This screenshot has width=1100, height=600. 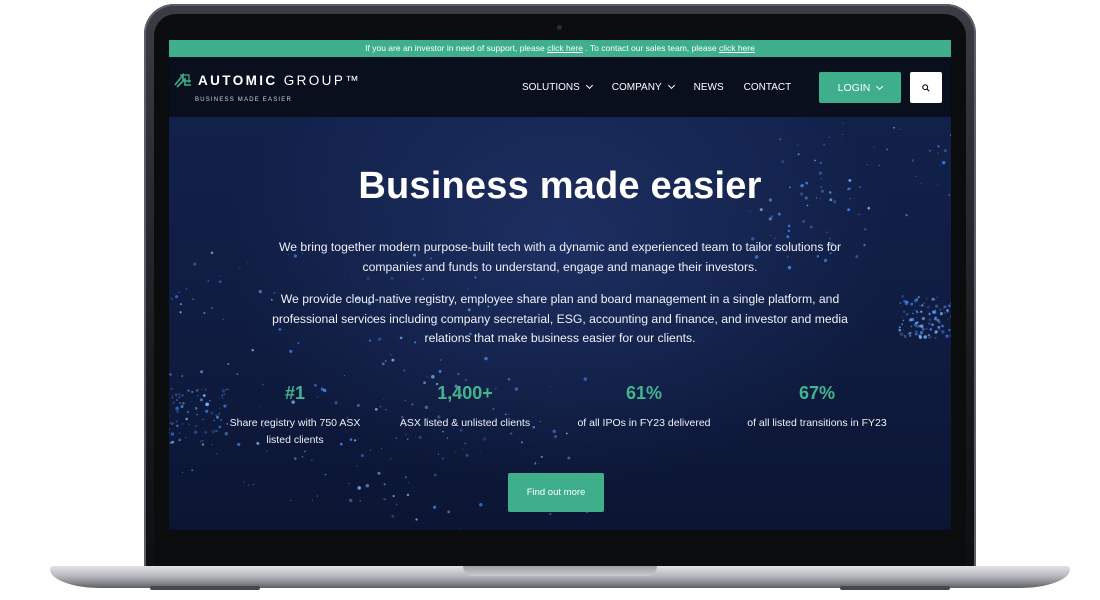 I want to click on nav-item-label: NEWS, so click(x=708, y=87).